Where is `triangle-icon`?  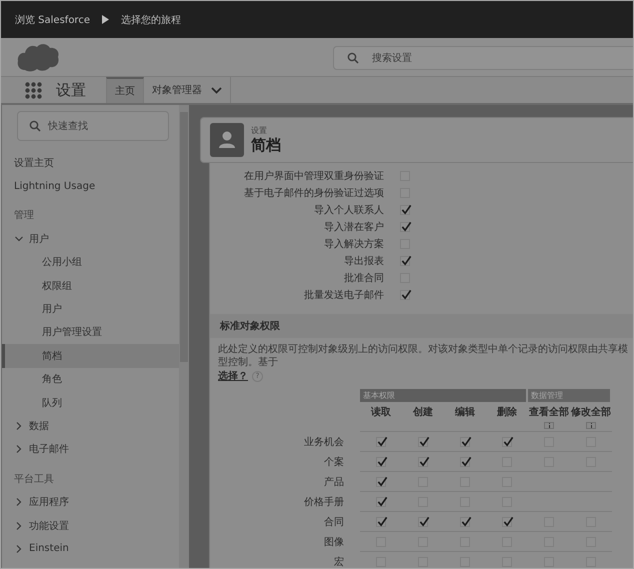
triangle-icon is located at coordinates (105, 19).